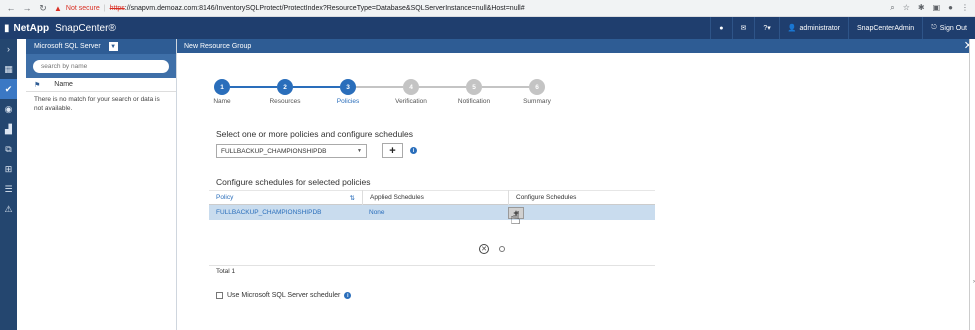  I want to click on wizard-step-notification: 5, so click(474, 87).